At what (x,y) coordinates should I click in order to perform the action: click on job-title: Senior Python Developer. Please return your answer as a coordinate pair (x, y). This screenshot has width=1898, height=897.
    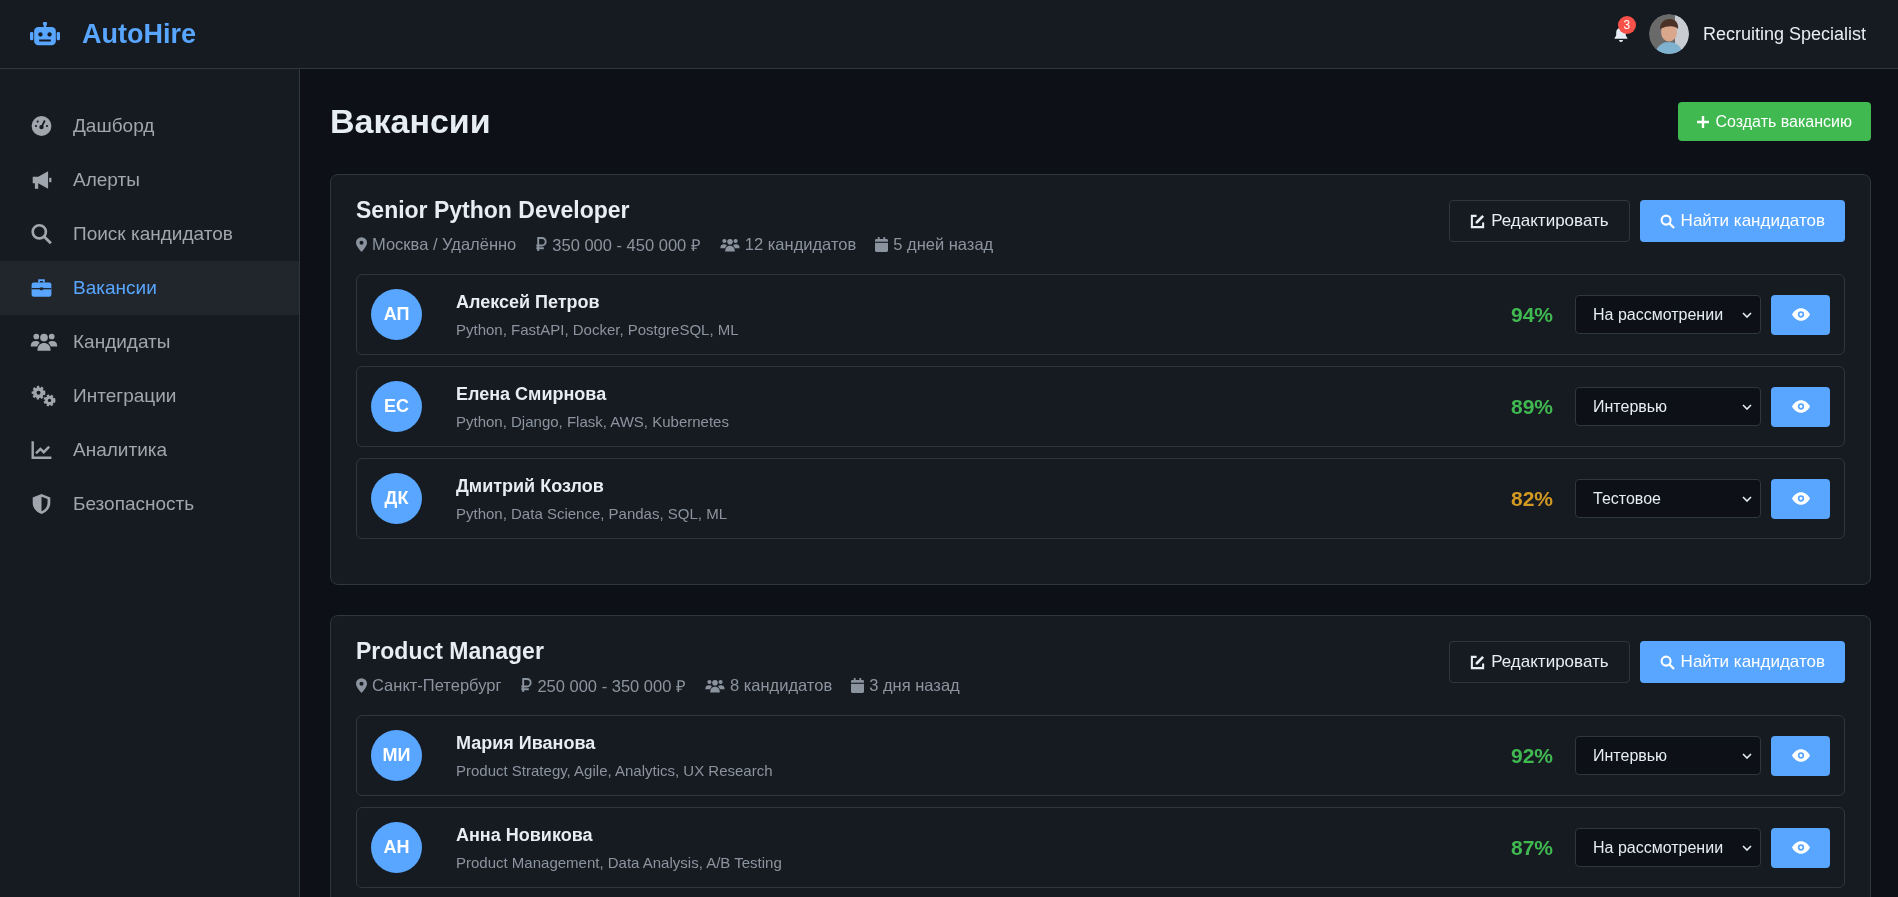
    Looking at the image, I should click on (493, 210).